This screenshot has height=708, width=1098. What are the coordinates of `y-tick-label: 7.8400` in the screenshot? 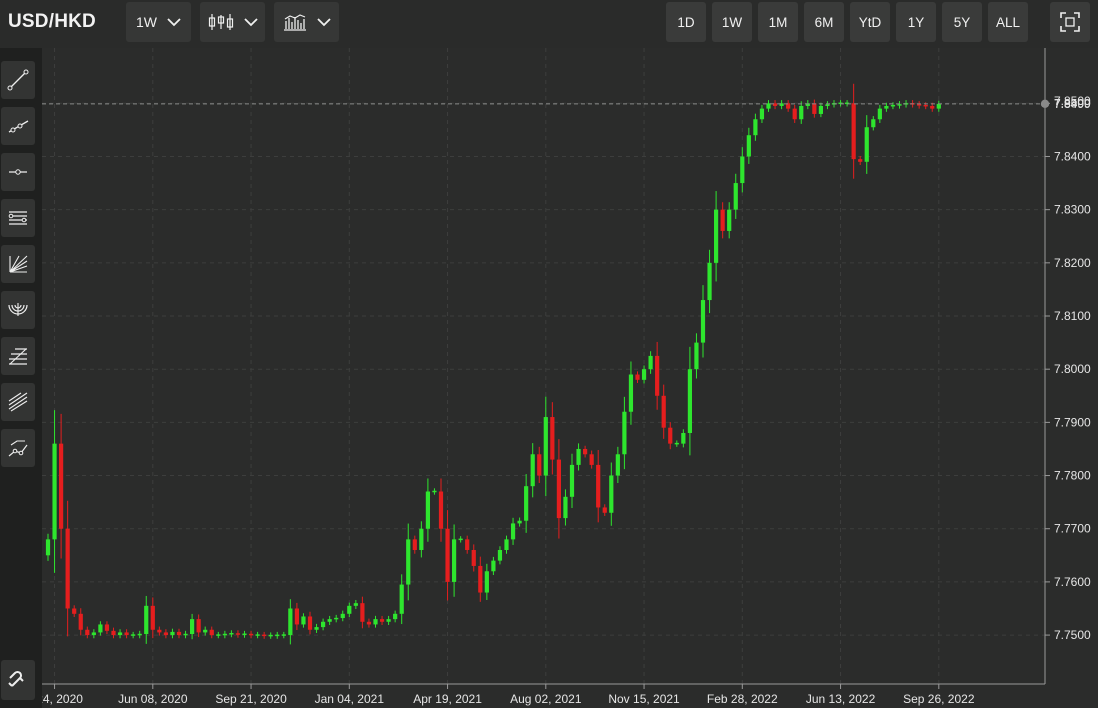 It's located at (1072, 156).